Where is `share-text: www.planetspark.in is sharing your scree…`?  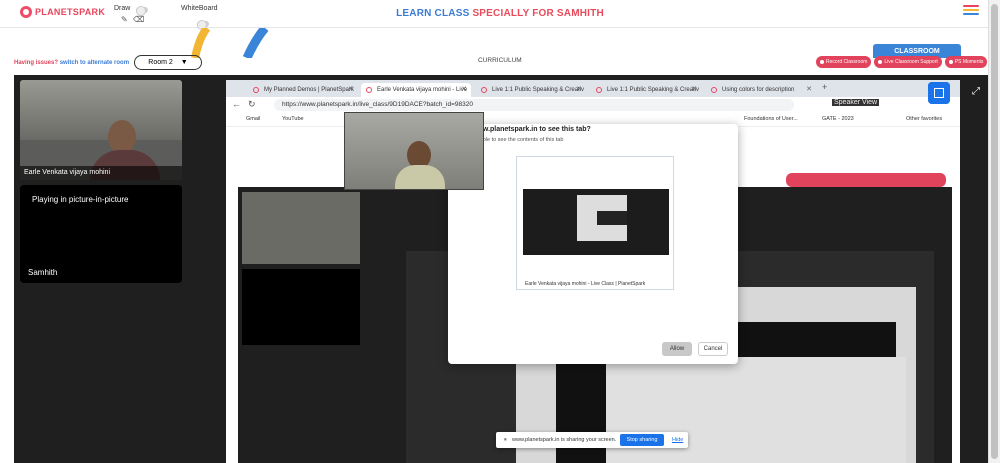
share-text: www.planetspark.in is sharing your scree… is located at coordinates (564, 440).